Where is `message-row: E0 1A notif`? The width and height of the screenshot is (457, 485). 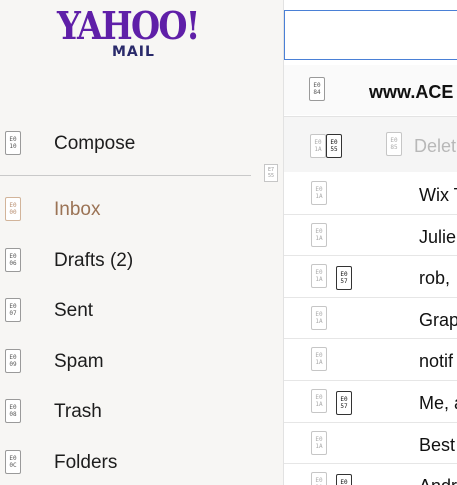 message-row: E0 1A notif is located at coordinates (370, 360).